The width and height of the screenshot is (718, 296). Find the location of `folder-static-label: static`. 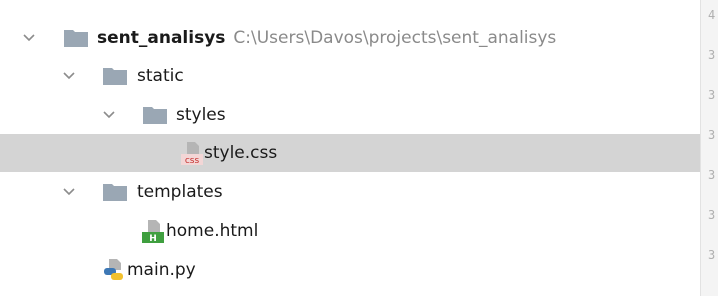

folder-static-label: static is located at coordinates (160, 76).